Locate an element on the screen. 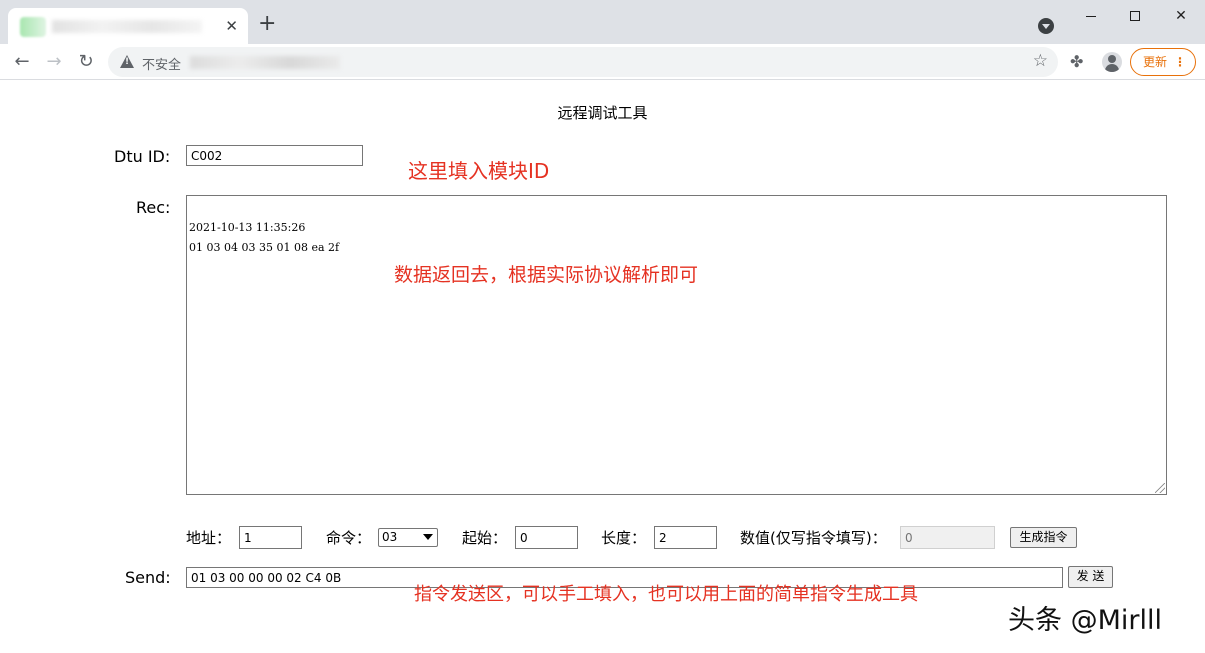 This screenshot has width=1205, height=653. star-icon: ☆ is located at coordinates (1040, 61).